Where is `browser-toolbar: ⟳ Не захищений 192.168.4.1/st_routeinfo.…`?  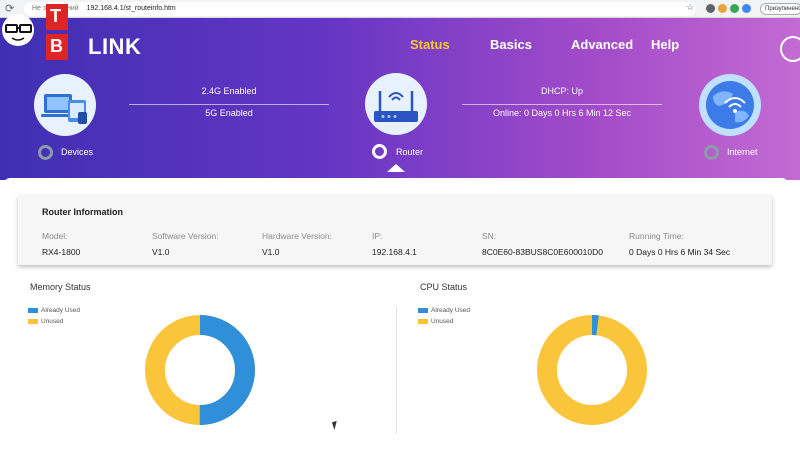
browser-toolbar: ⟳ Не захищений 192.168.4.1/st_routeinfo.… is located at coordinates (400, 9).